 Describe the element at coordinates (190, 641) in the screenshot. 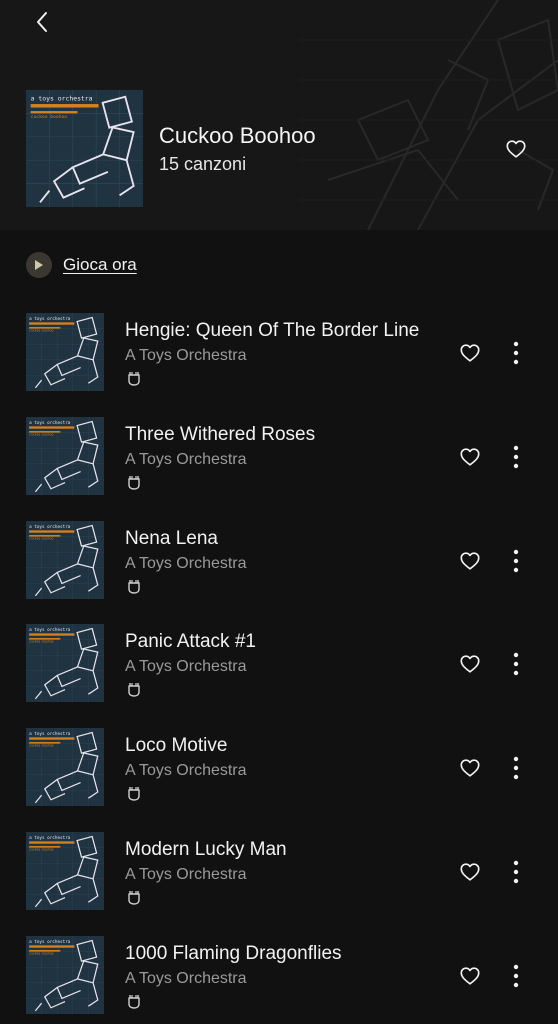

I see `track-title: Panic Attack #1` at that location.